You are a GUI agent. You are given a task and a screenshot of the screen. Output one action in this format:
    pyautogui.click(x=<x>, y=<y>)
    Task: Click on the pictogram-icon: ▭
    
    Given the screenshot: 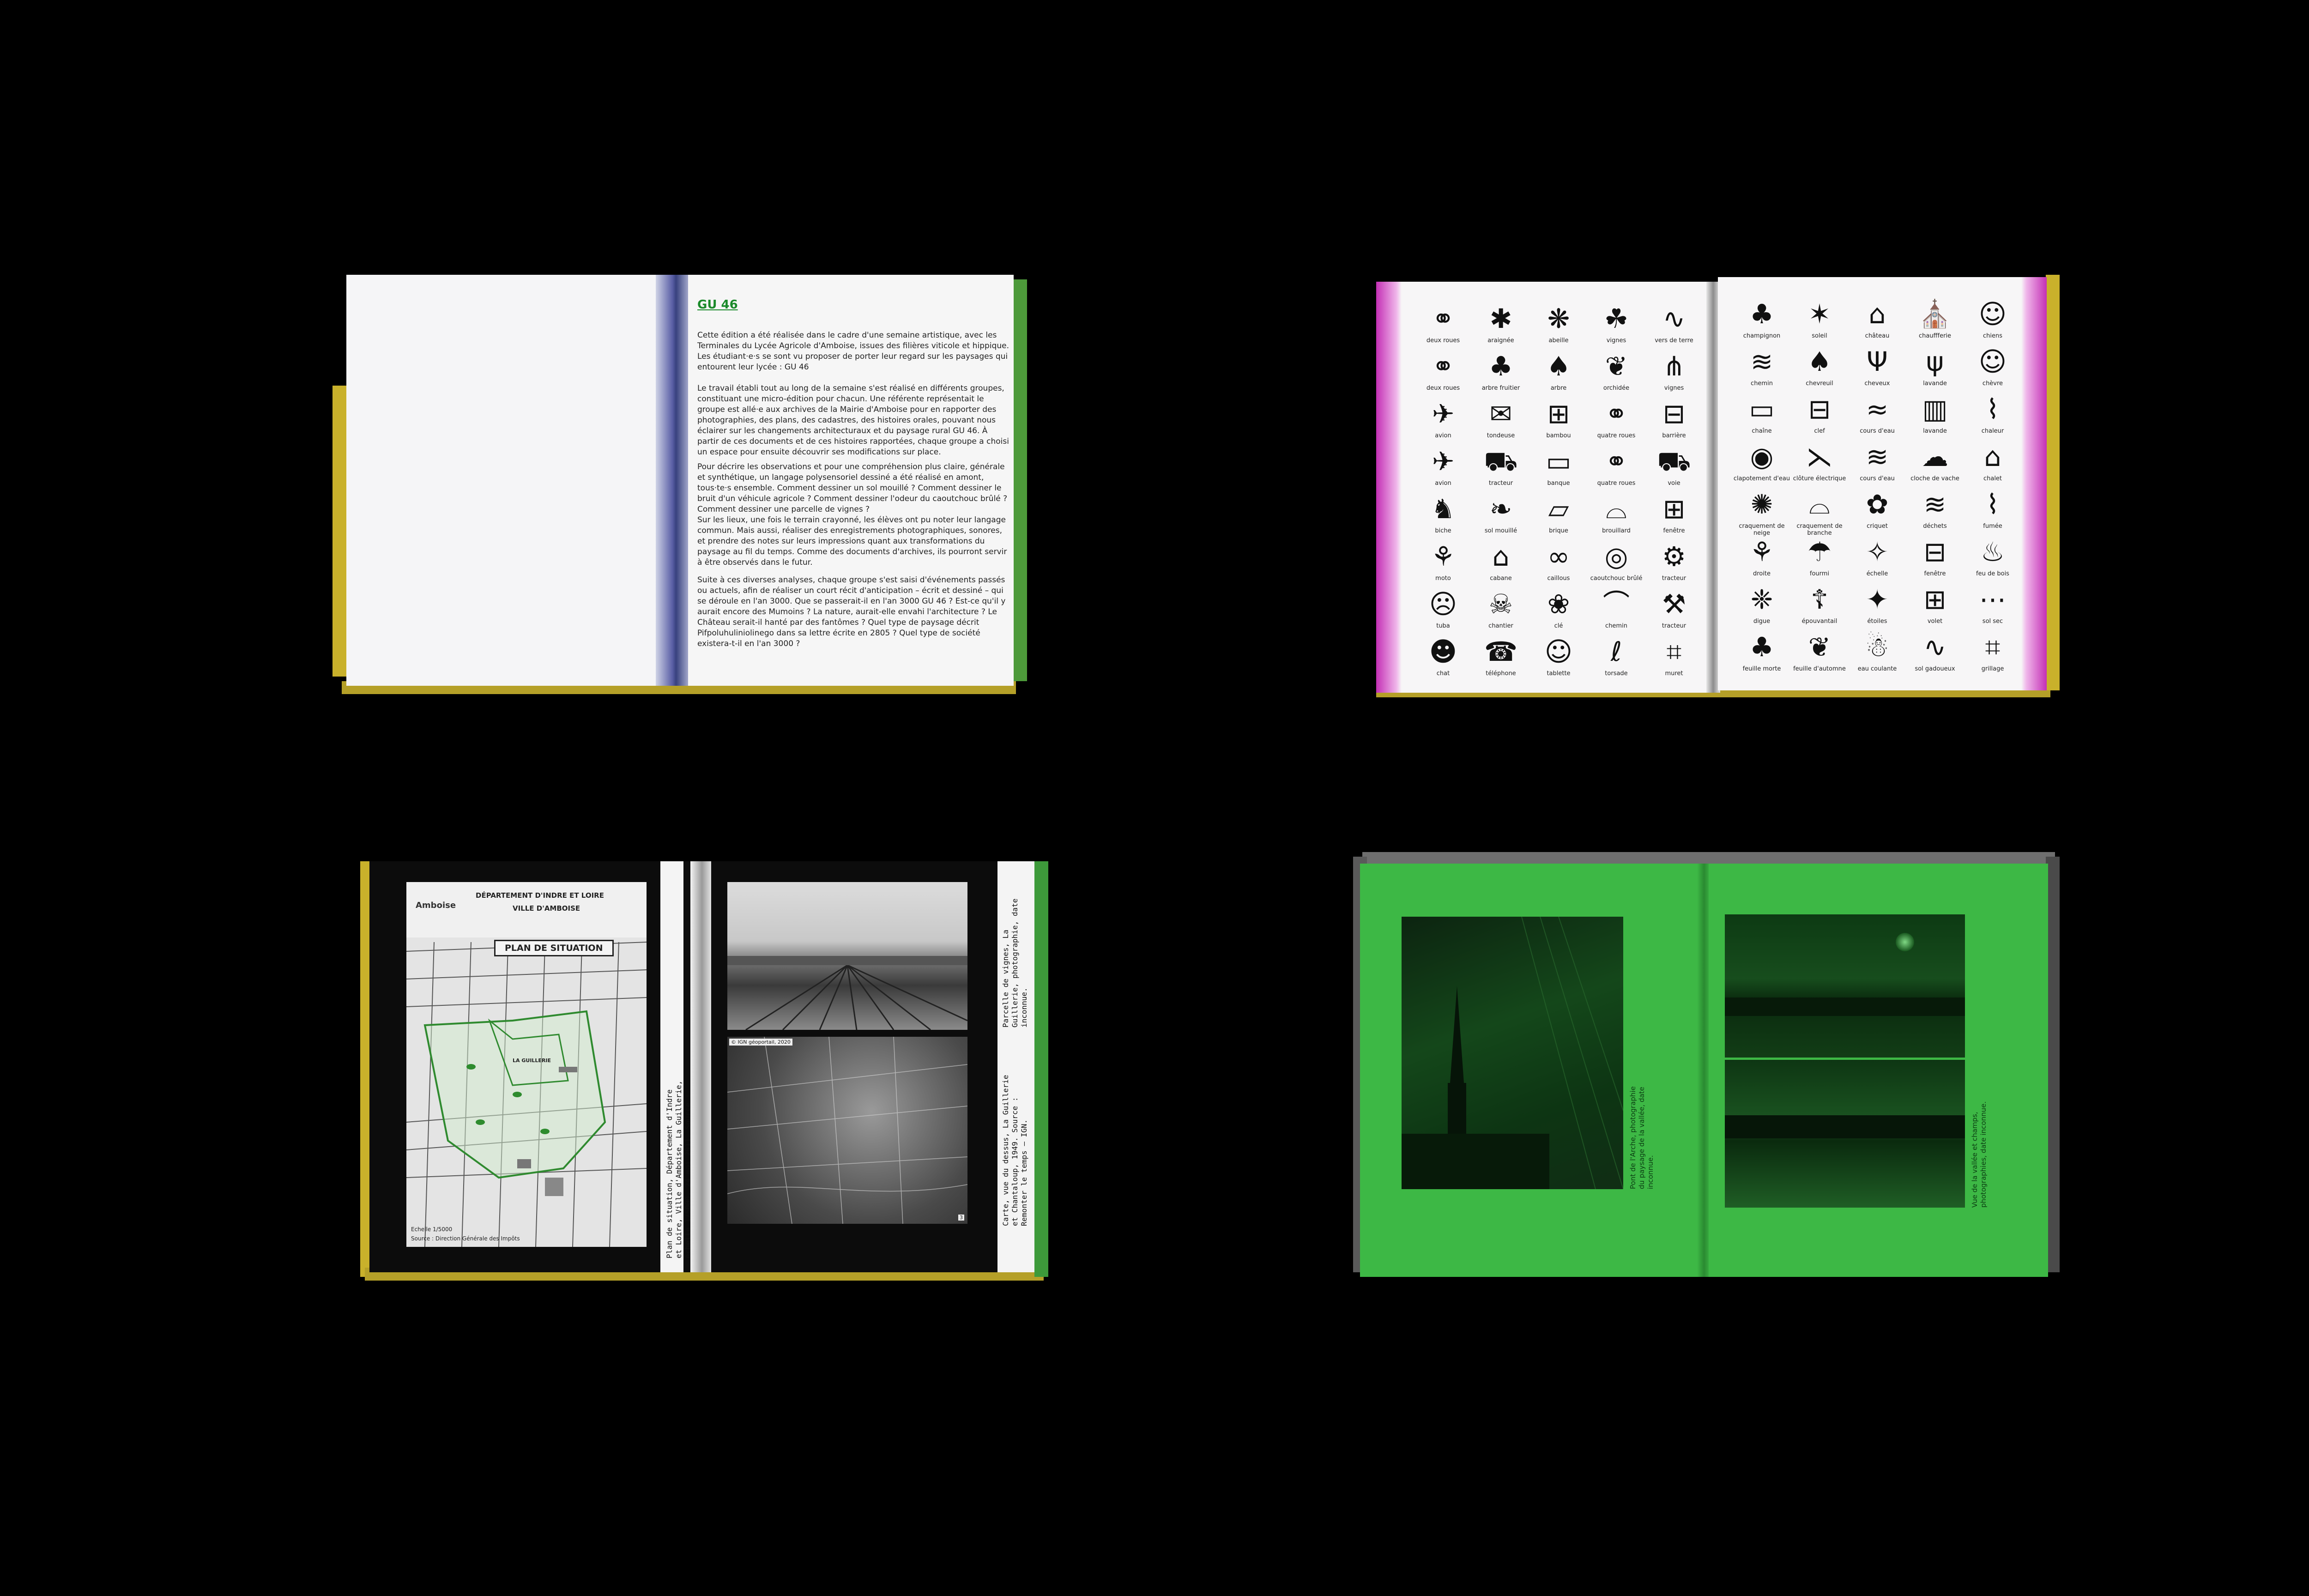 What is the action you would take?
    pyautogui.click(x=1559, y=461)
    